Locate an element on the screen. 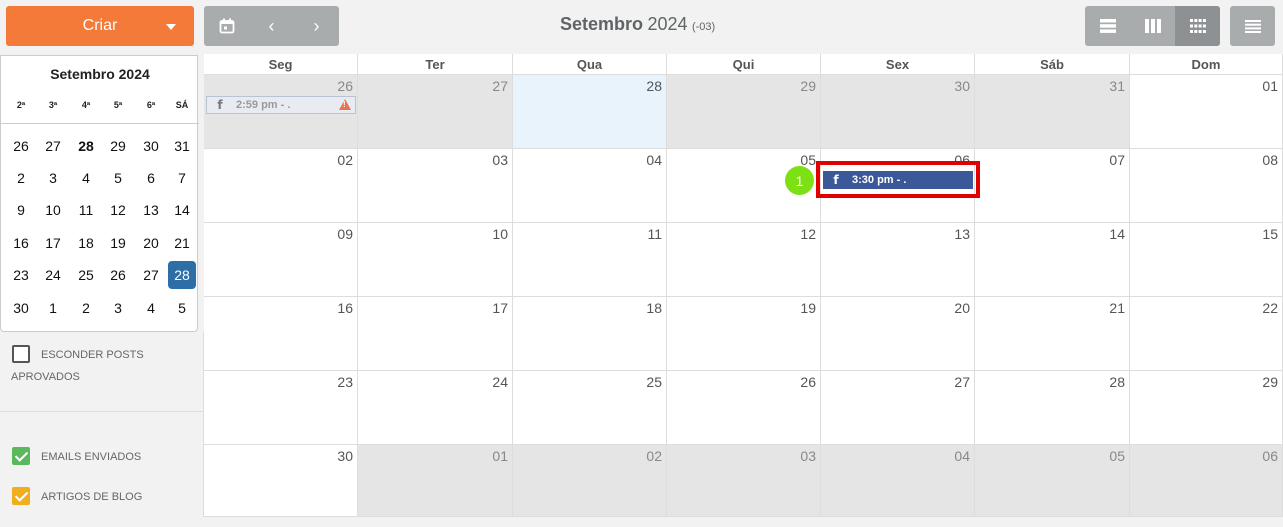 This screenshot has height=527, width=1283. day-cell: 24 is located at coordinates (435, 408).